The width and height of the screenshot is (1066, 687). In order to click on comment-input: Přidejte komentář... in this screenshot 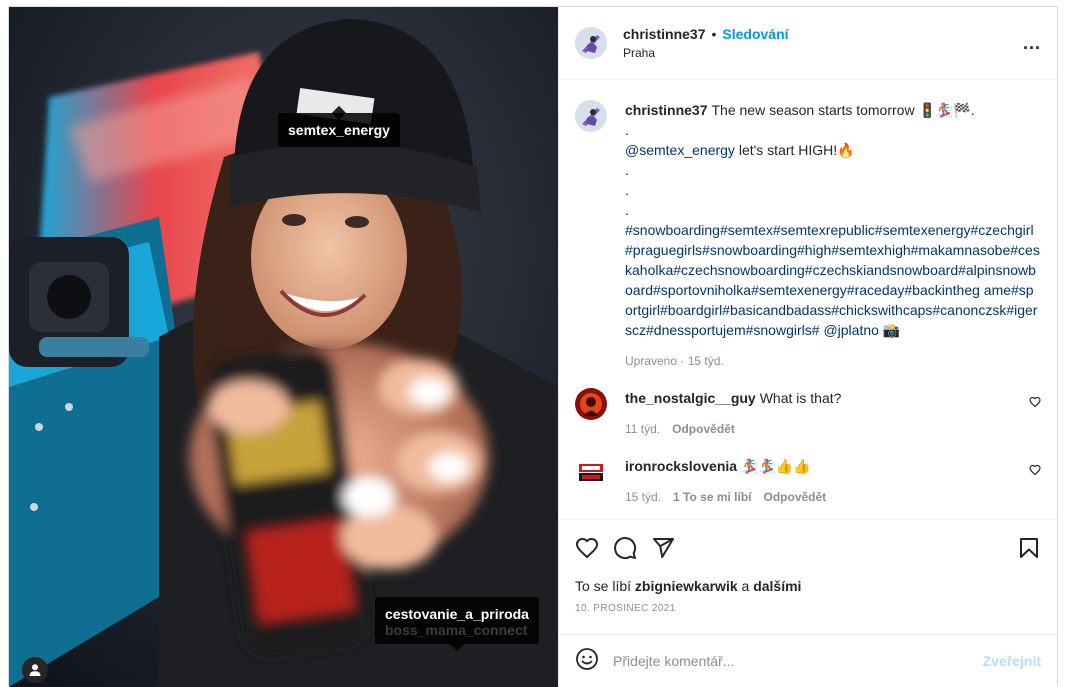, I will do `click(798, 661)`.